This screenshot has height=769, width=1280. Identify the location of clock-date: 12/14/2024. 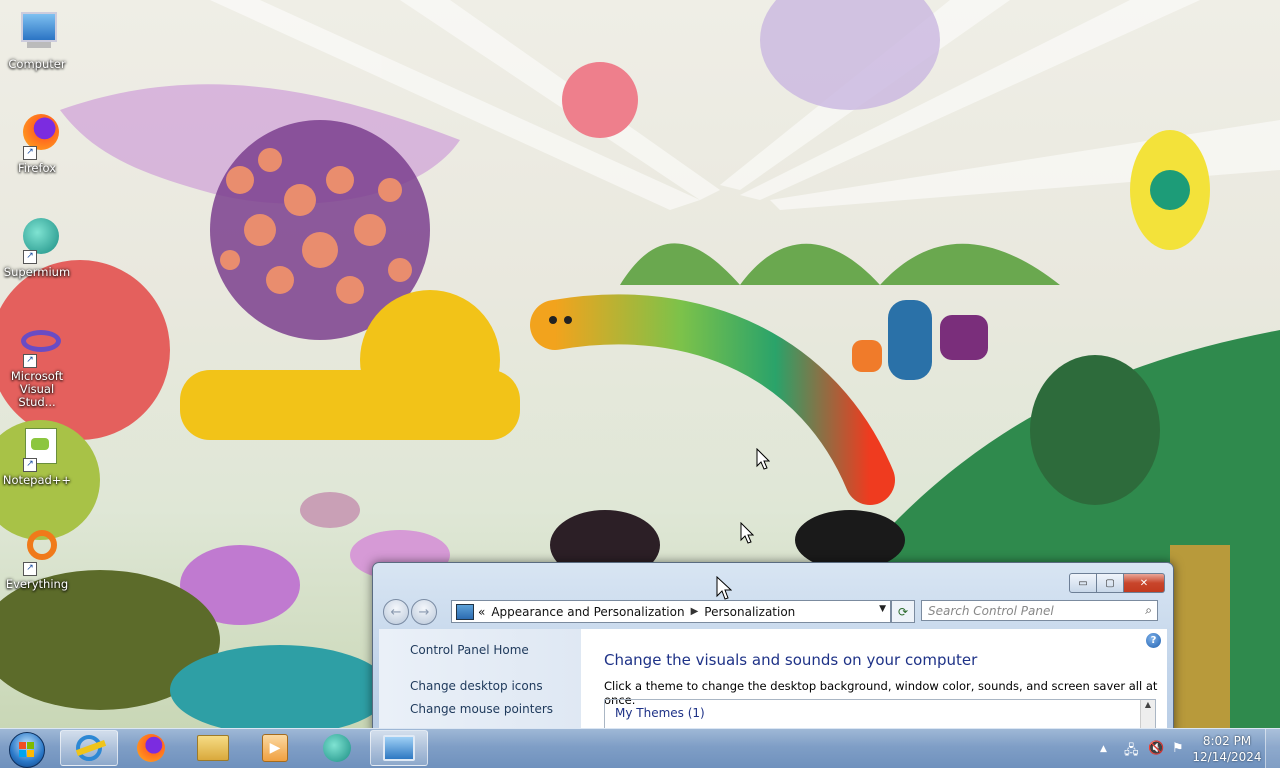
(1227, 757).